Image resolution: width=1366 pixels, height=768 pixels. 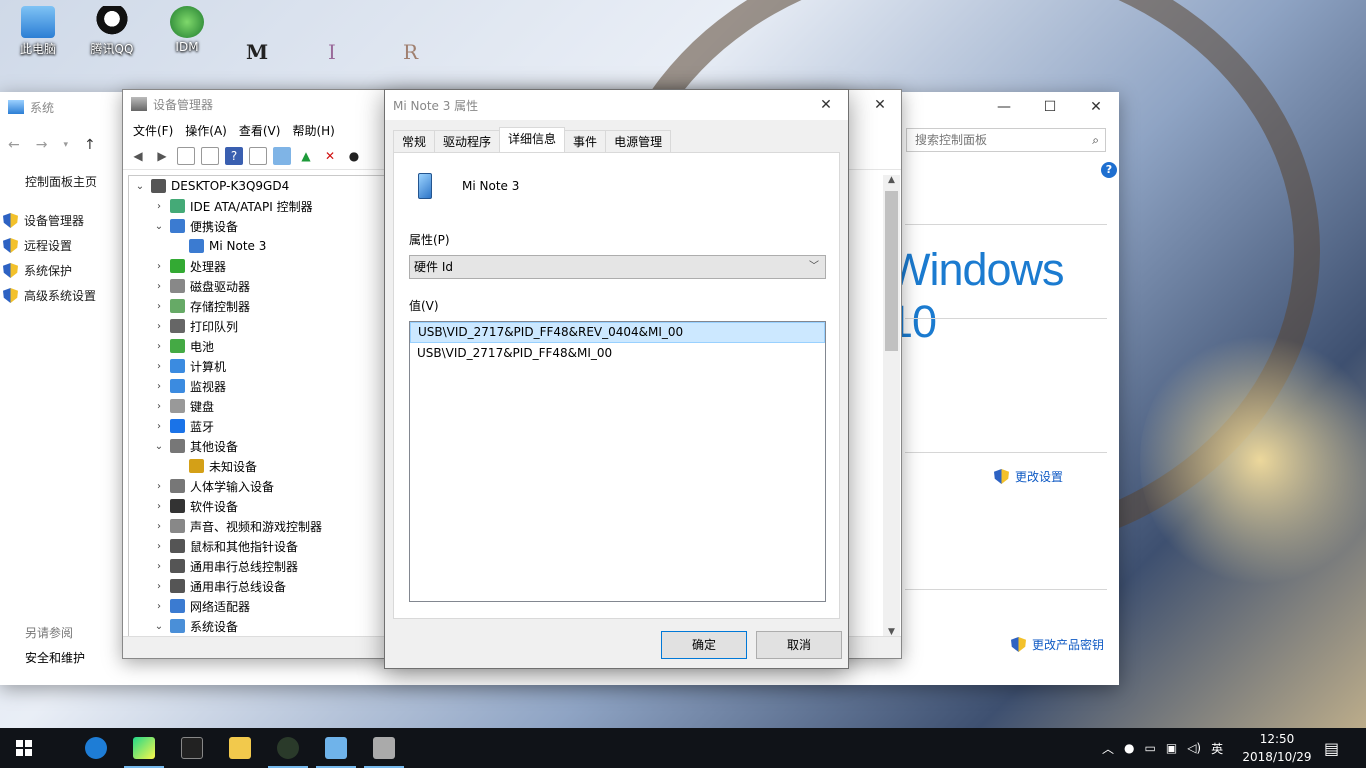 I want to click on scroll-up-icon: ▲, so click(x=891, y=180).